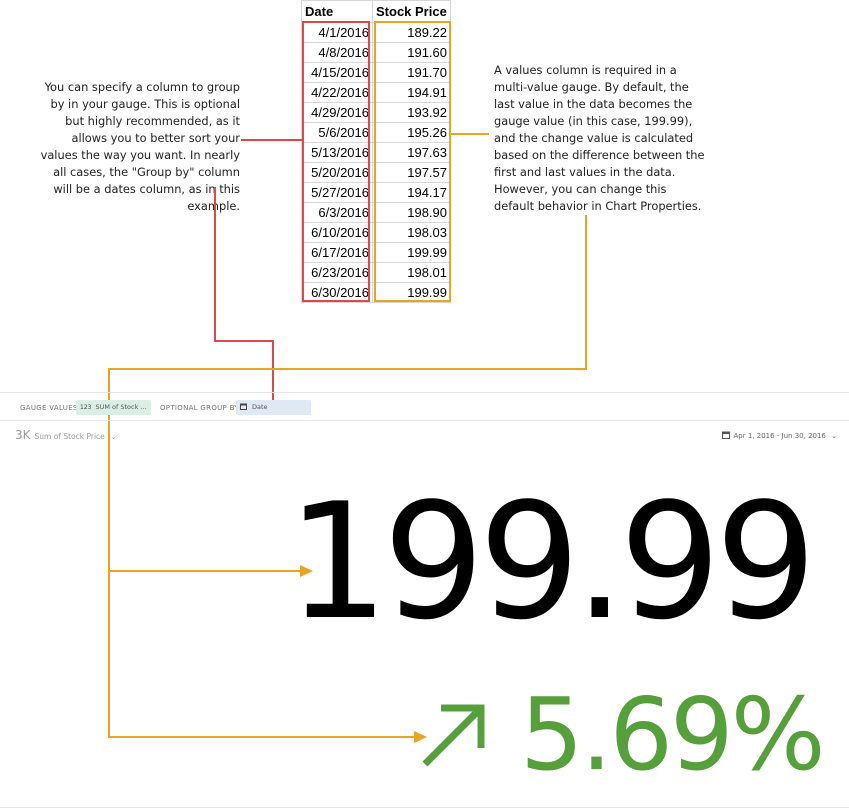  I want to click on metric-selector: 3K Sum of Stock Price ⌄, so click(65, 435).